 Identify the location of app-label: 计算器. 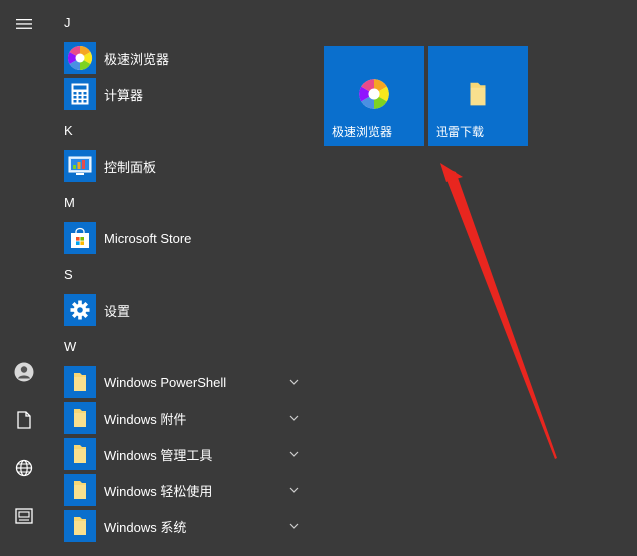
(124, 95).